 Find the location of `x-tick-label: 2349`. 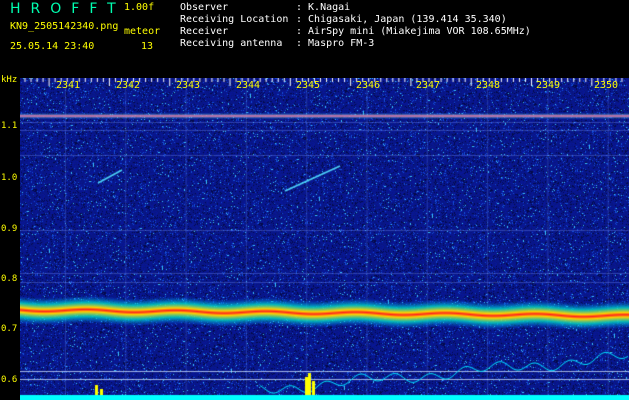

x-tick-label: 2349 is located at coordinates (548, 85).